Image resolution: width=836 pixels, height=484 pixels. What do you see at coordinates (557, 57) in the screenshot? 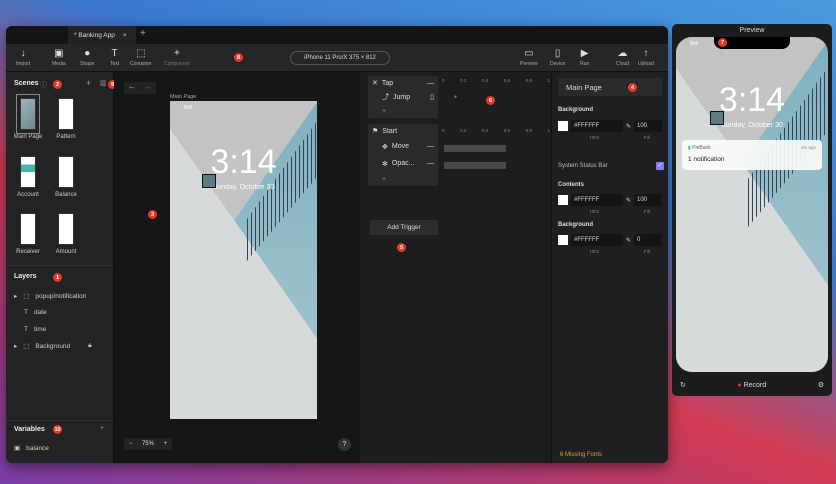
I see `device-button: ▯ Device` at bounding box center [557, 57].